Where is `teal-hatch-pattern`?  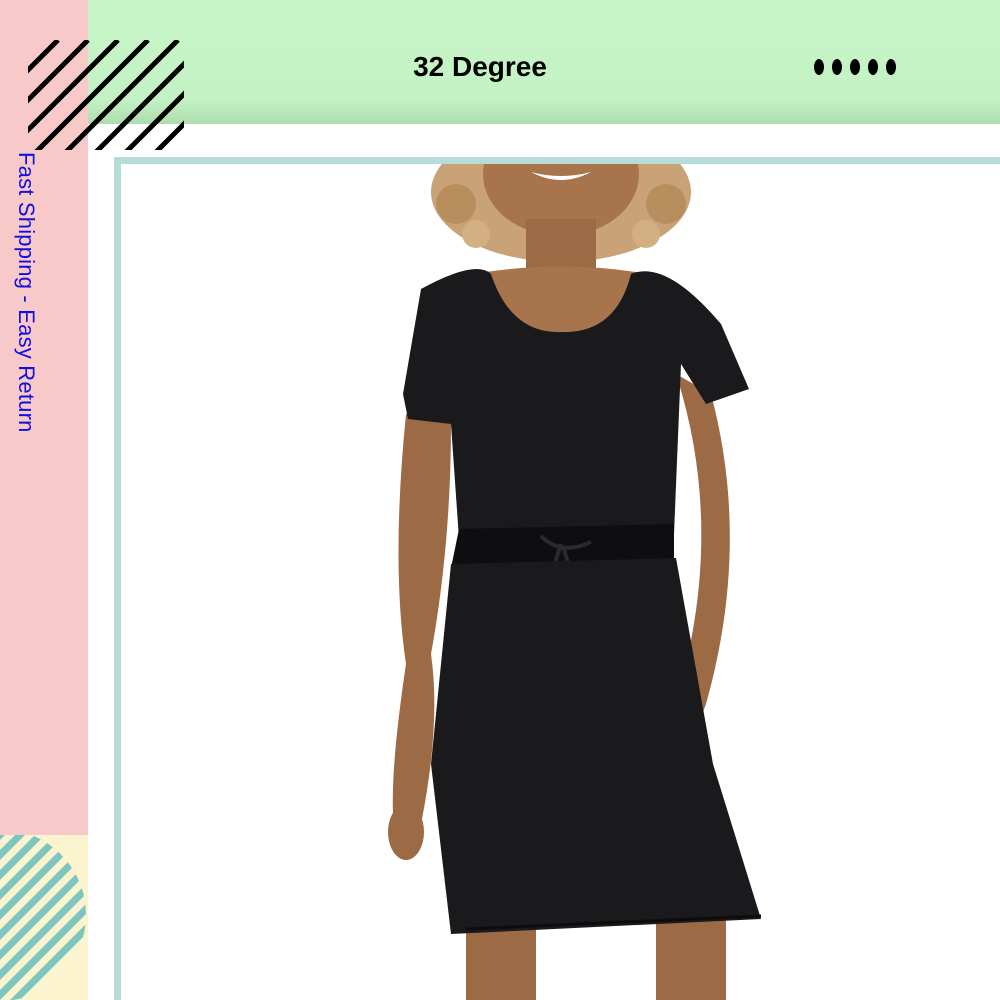
teal-hatch-pattern is located at coordinates (43, 917).